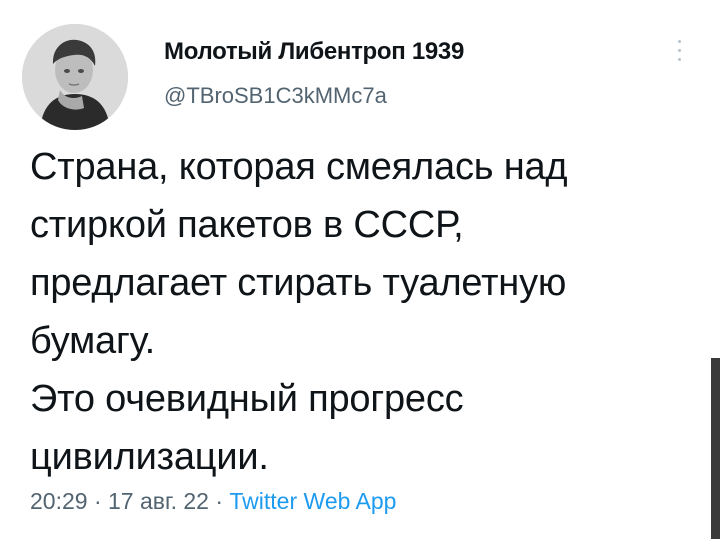 This screenshot has height=539, width=720. What do you see at coordinates (299, 167) in the screenshot?
I see `tweet-text-line: Страна, которая смеялась над` at bounding box center [299, 167].